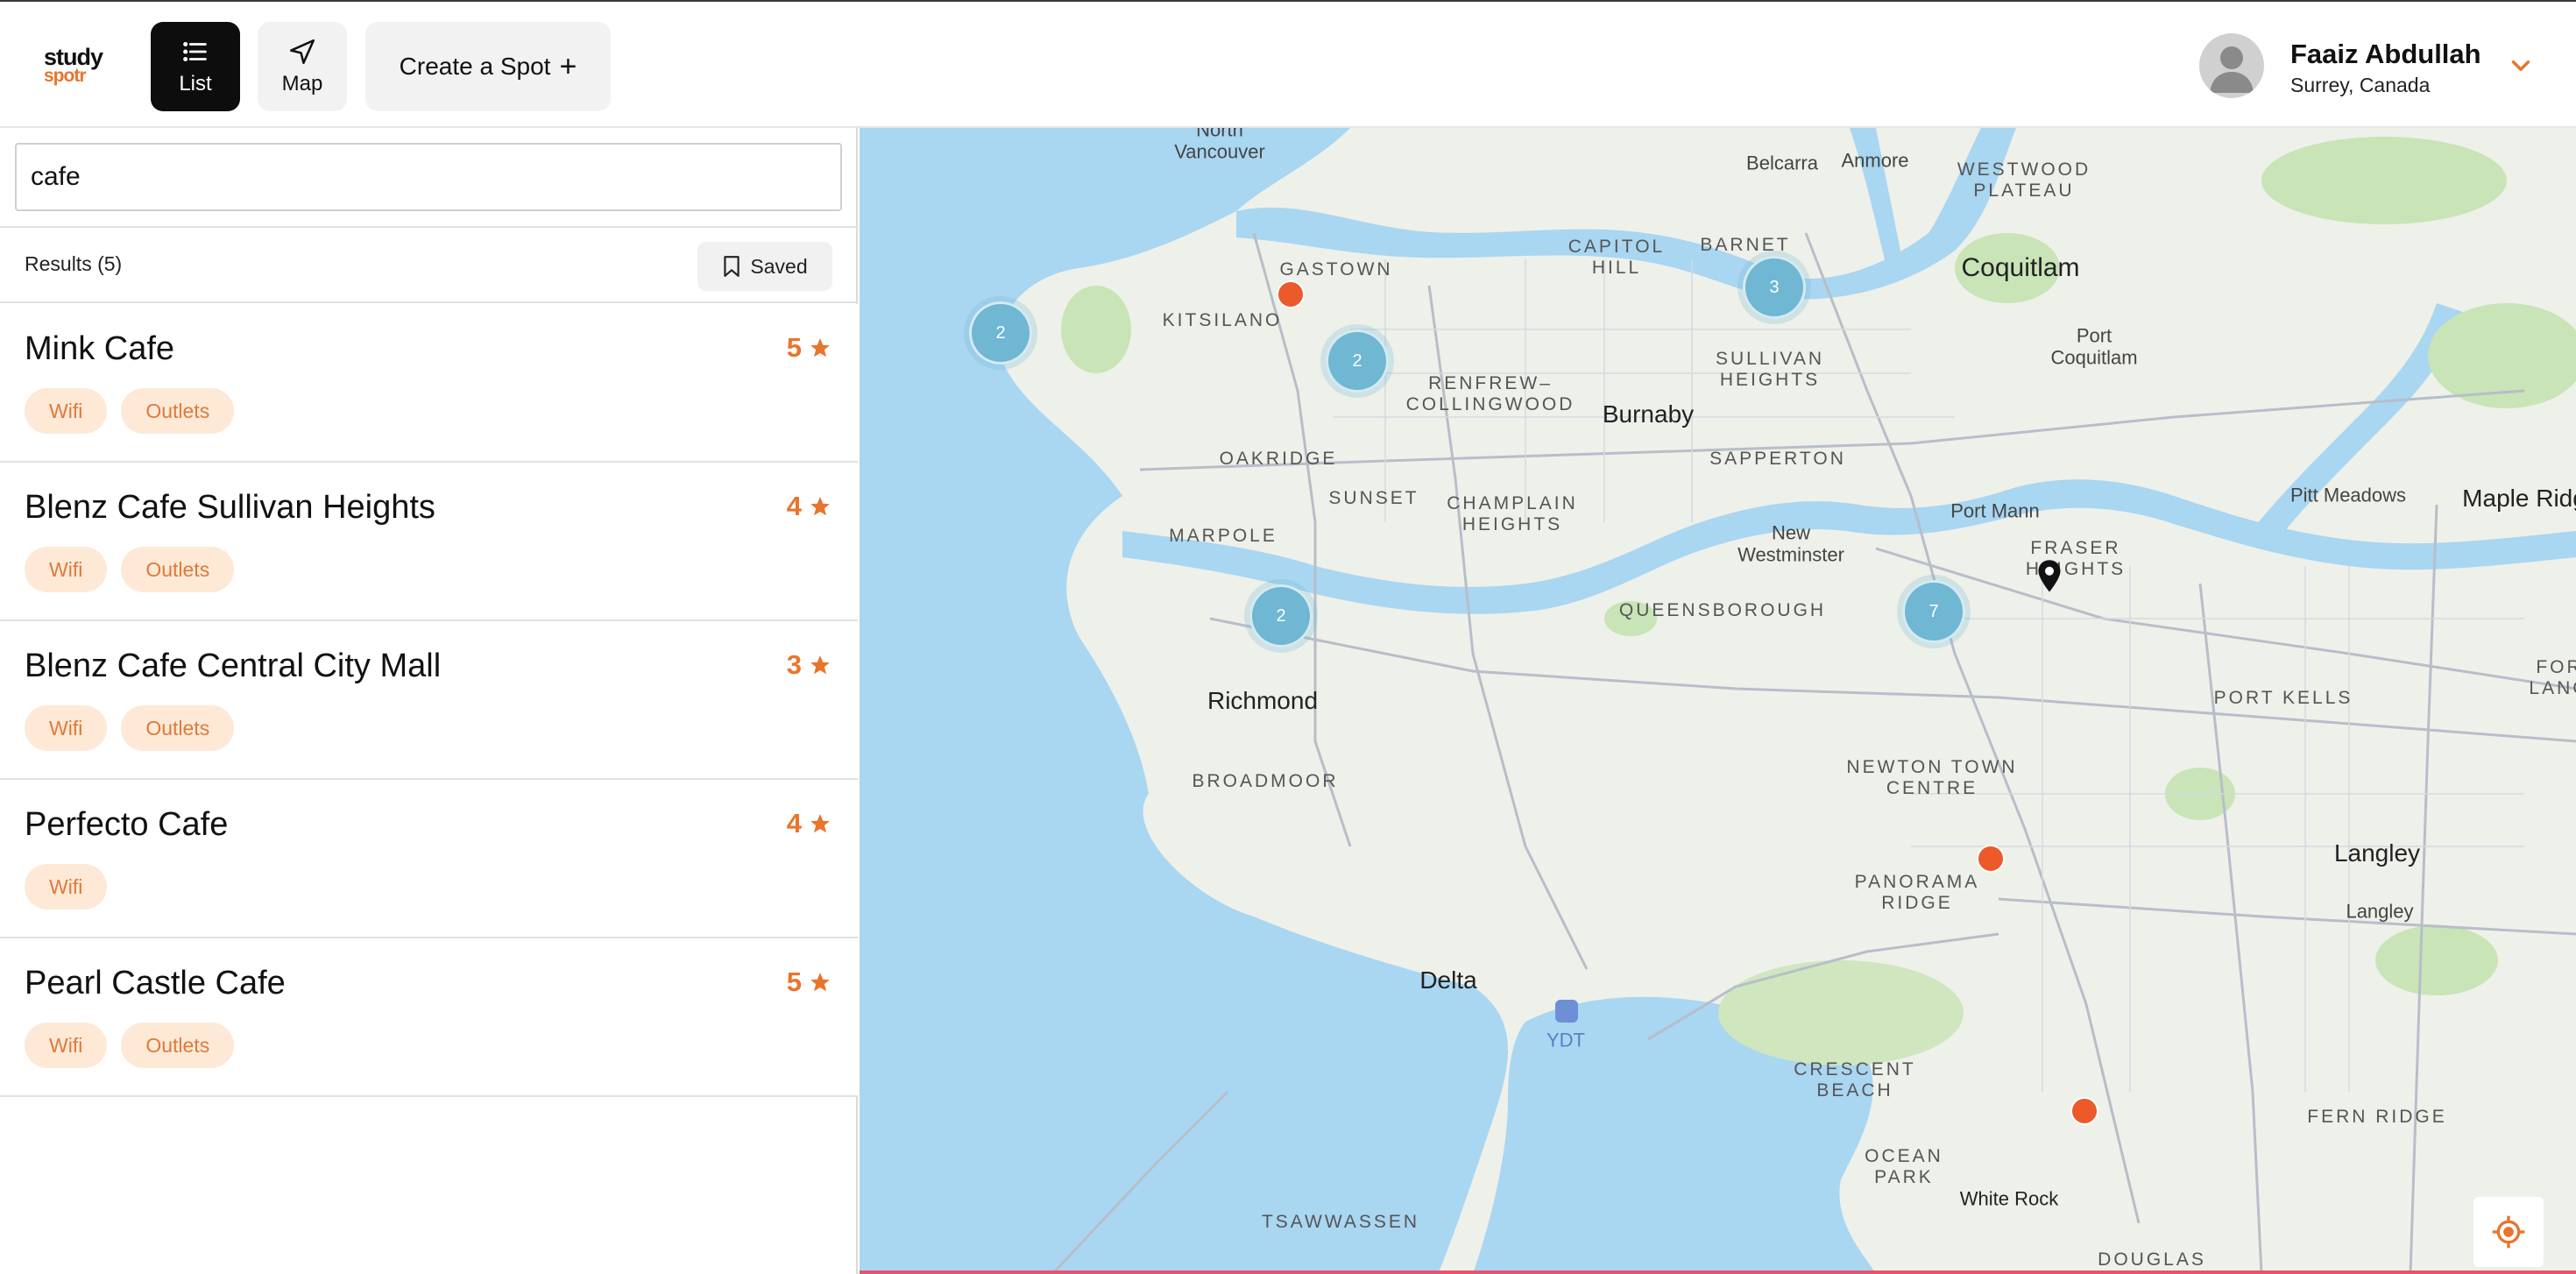 The width and height of the screenshot is (2576, 1274). Describe the element at coordinates (1777, 458) in the screenshot. I see `map-label-sapperton: SAPPERTON` at that location.